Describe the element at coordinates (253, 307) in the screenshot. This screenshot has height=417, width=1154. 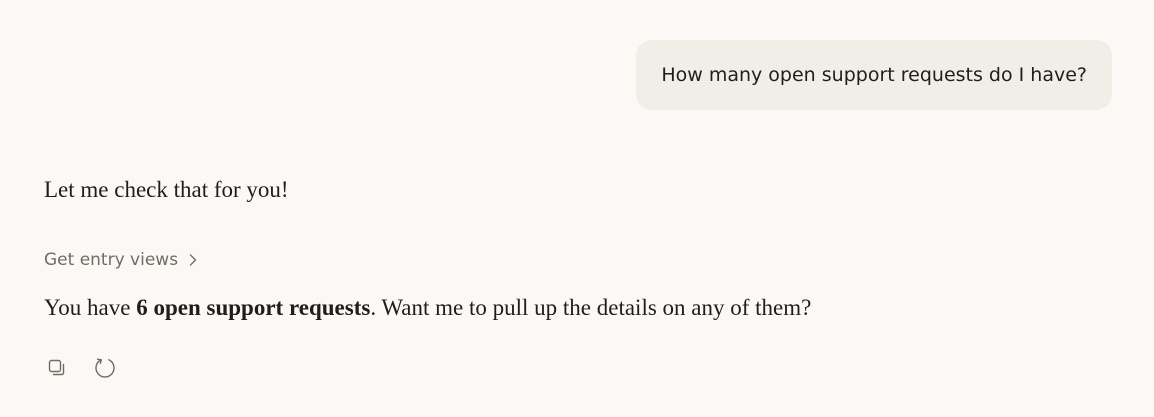
I see `answer-emphasis: 6 open support requests` at that location.